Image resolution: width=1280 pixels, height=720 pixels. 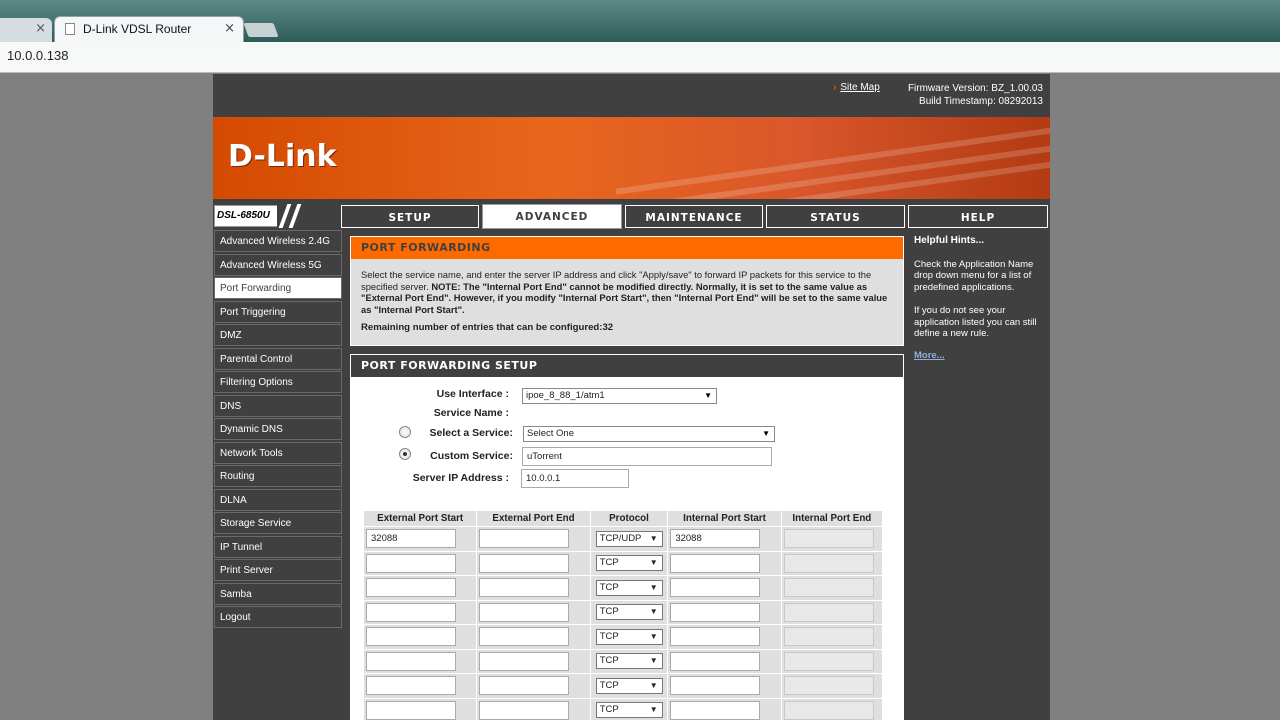 I want to click on sidebar-item-dlna: DLNA, so click(x=278, y=499).